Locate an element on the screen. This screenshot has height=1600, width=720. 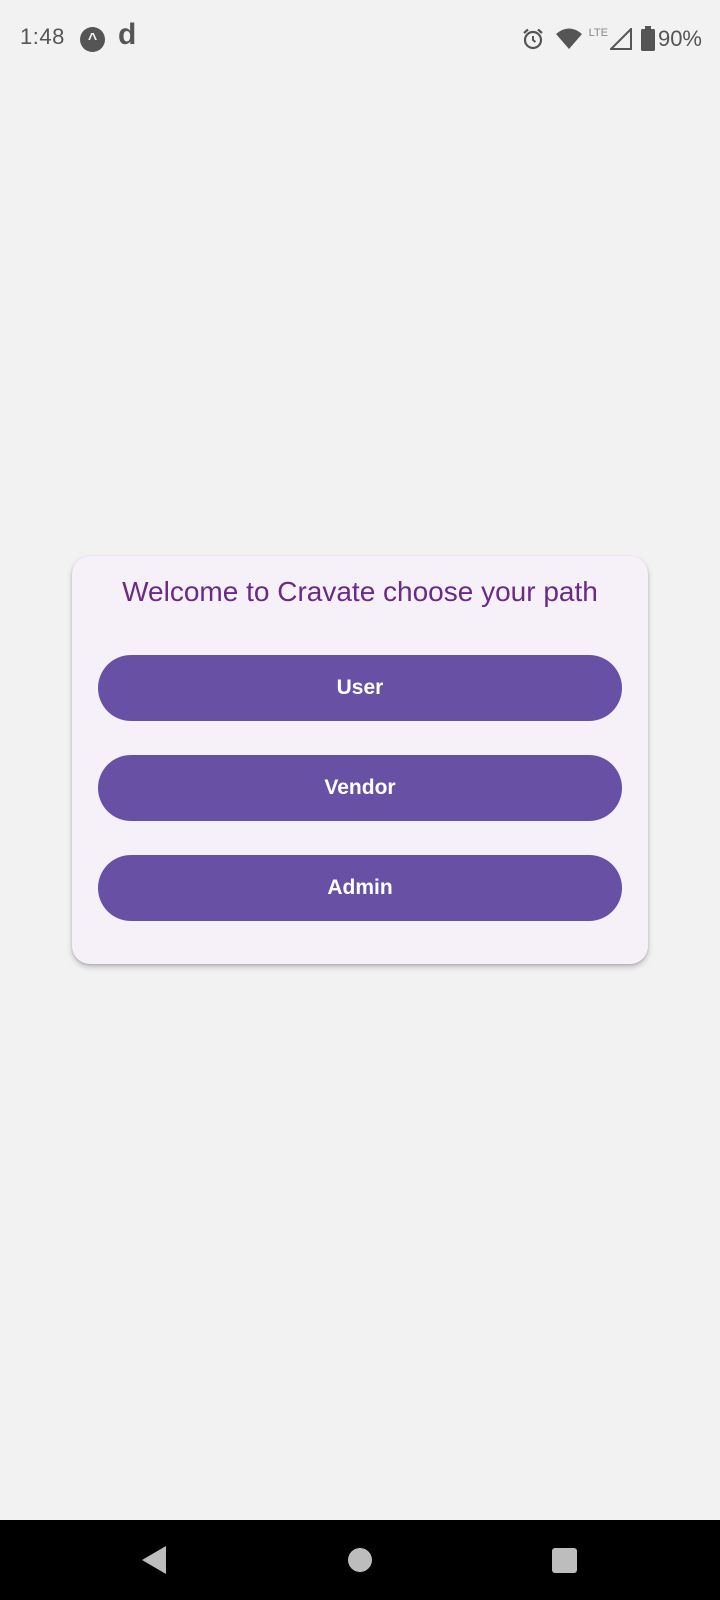
status-icons: LTE 90% is located at coordinates (611, 39).